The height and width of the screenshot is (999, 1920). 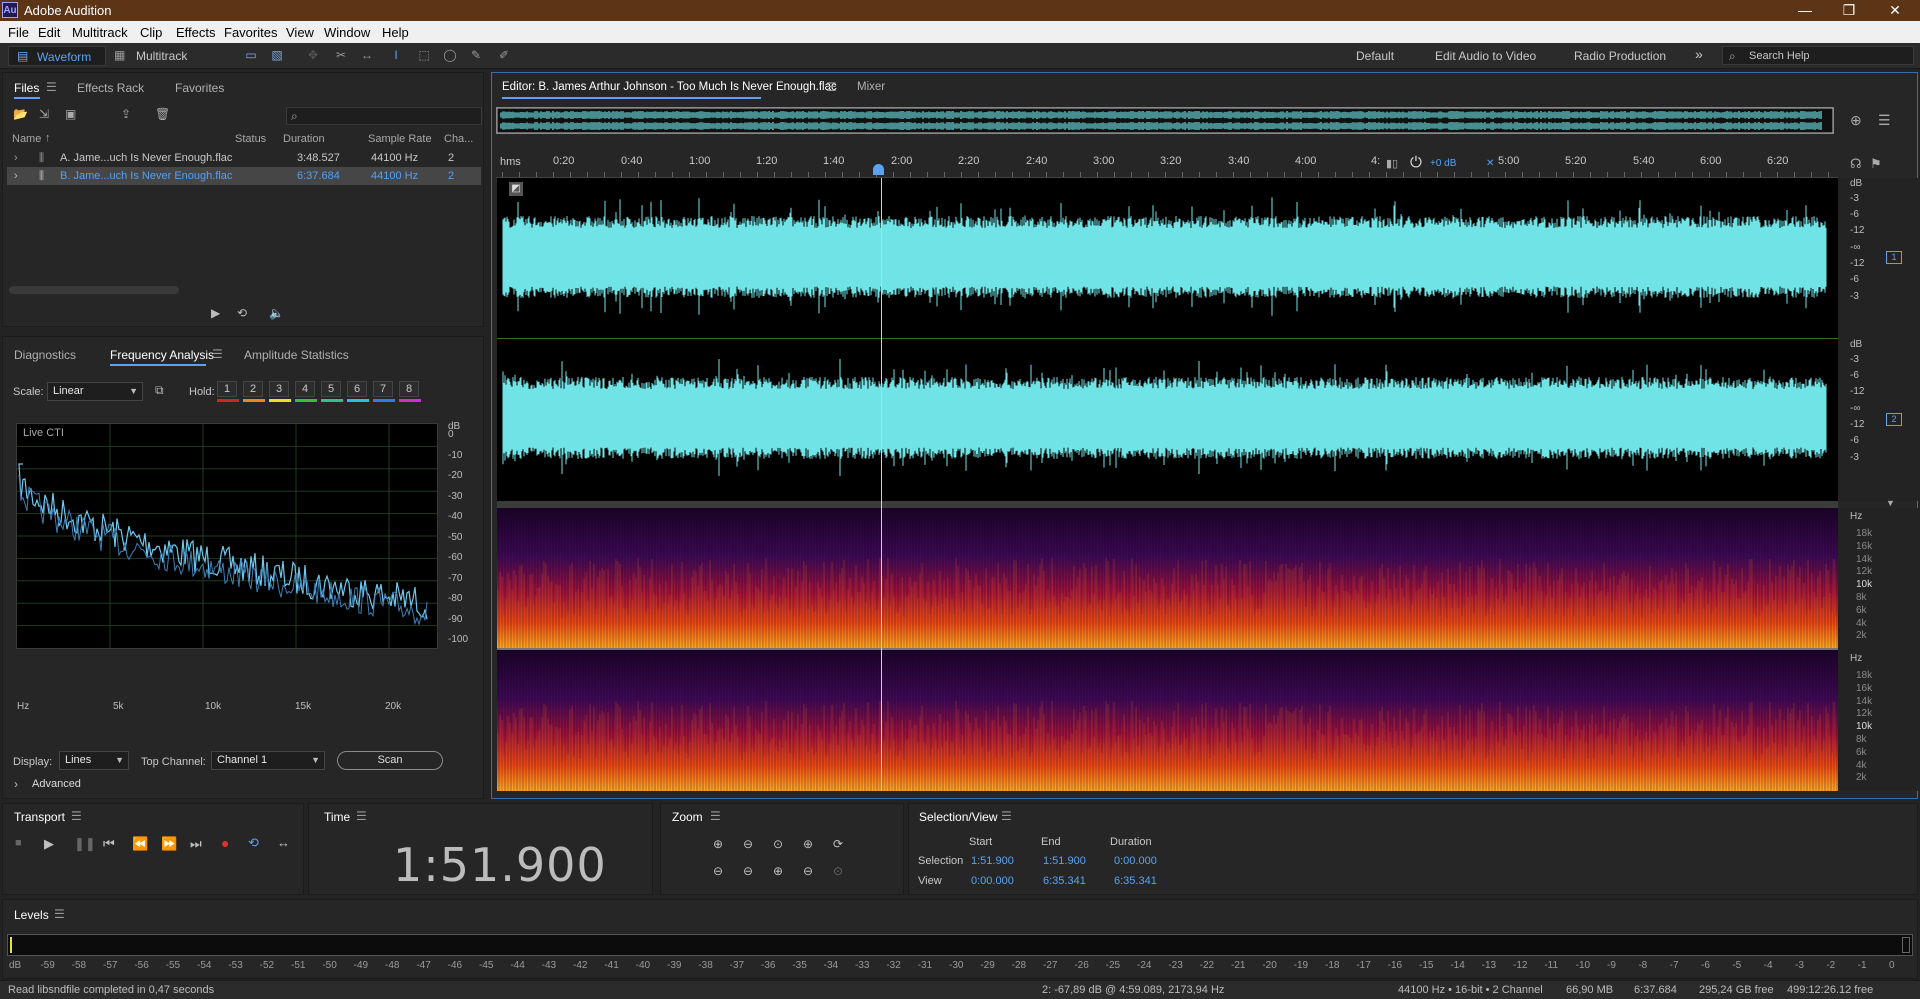 What do you see at coordinates (1485, 56) in the screenshot?
I see `workspace-edit-audio-to-video: Edit Audio to Video` at bounding box center [1485, 56].